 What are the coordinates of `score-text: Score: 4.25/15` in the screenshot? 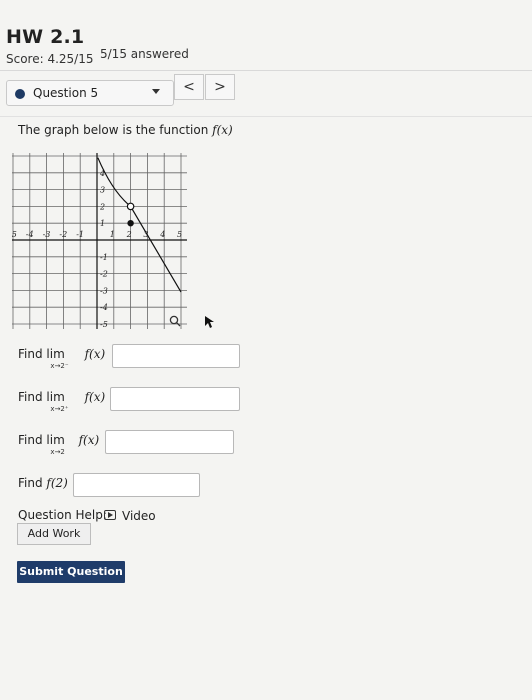 It's located at (50, 59).